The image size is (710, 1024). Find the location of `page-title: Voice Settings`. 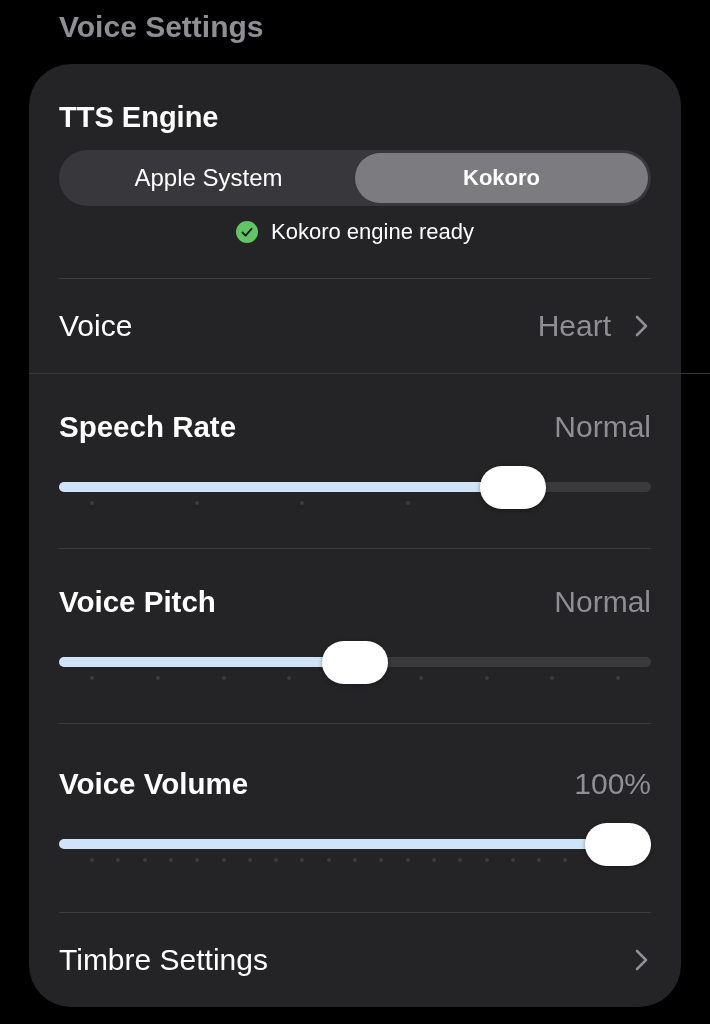

page-title: Voice Settings is located at coordinates (161, 27).